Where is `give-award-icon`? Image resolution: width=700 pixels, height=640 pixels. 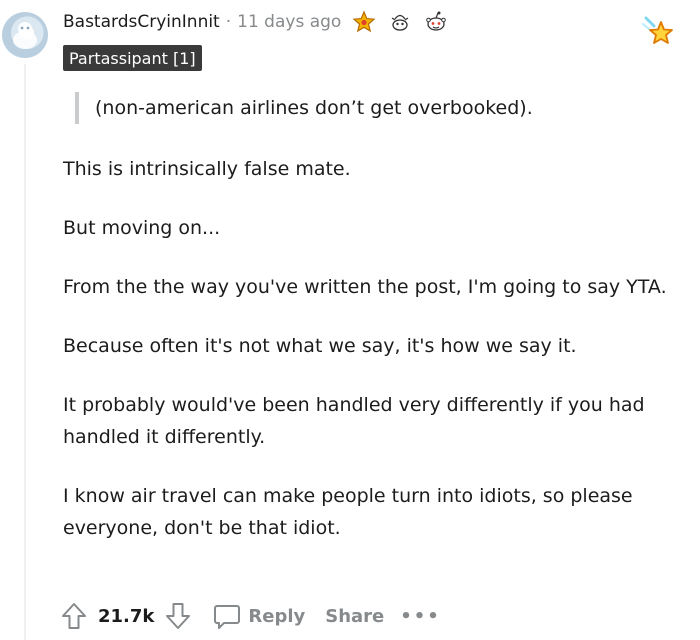 give-award-icon is located at coordinates (658, 32).